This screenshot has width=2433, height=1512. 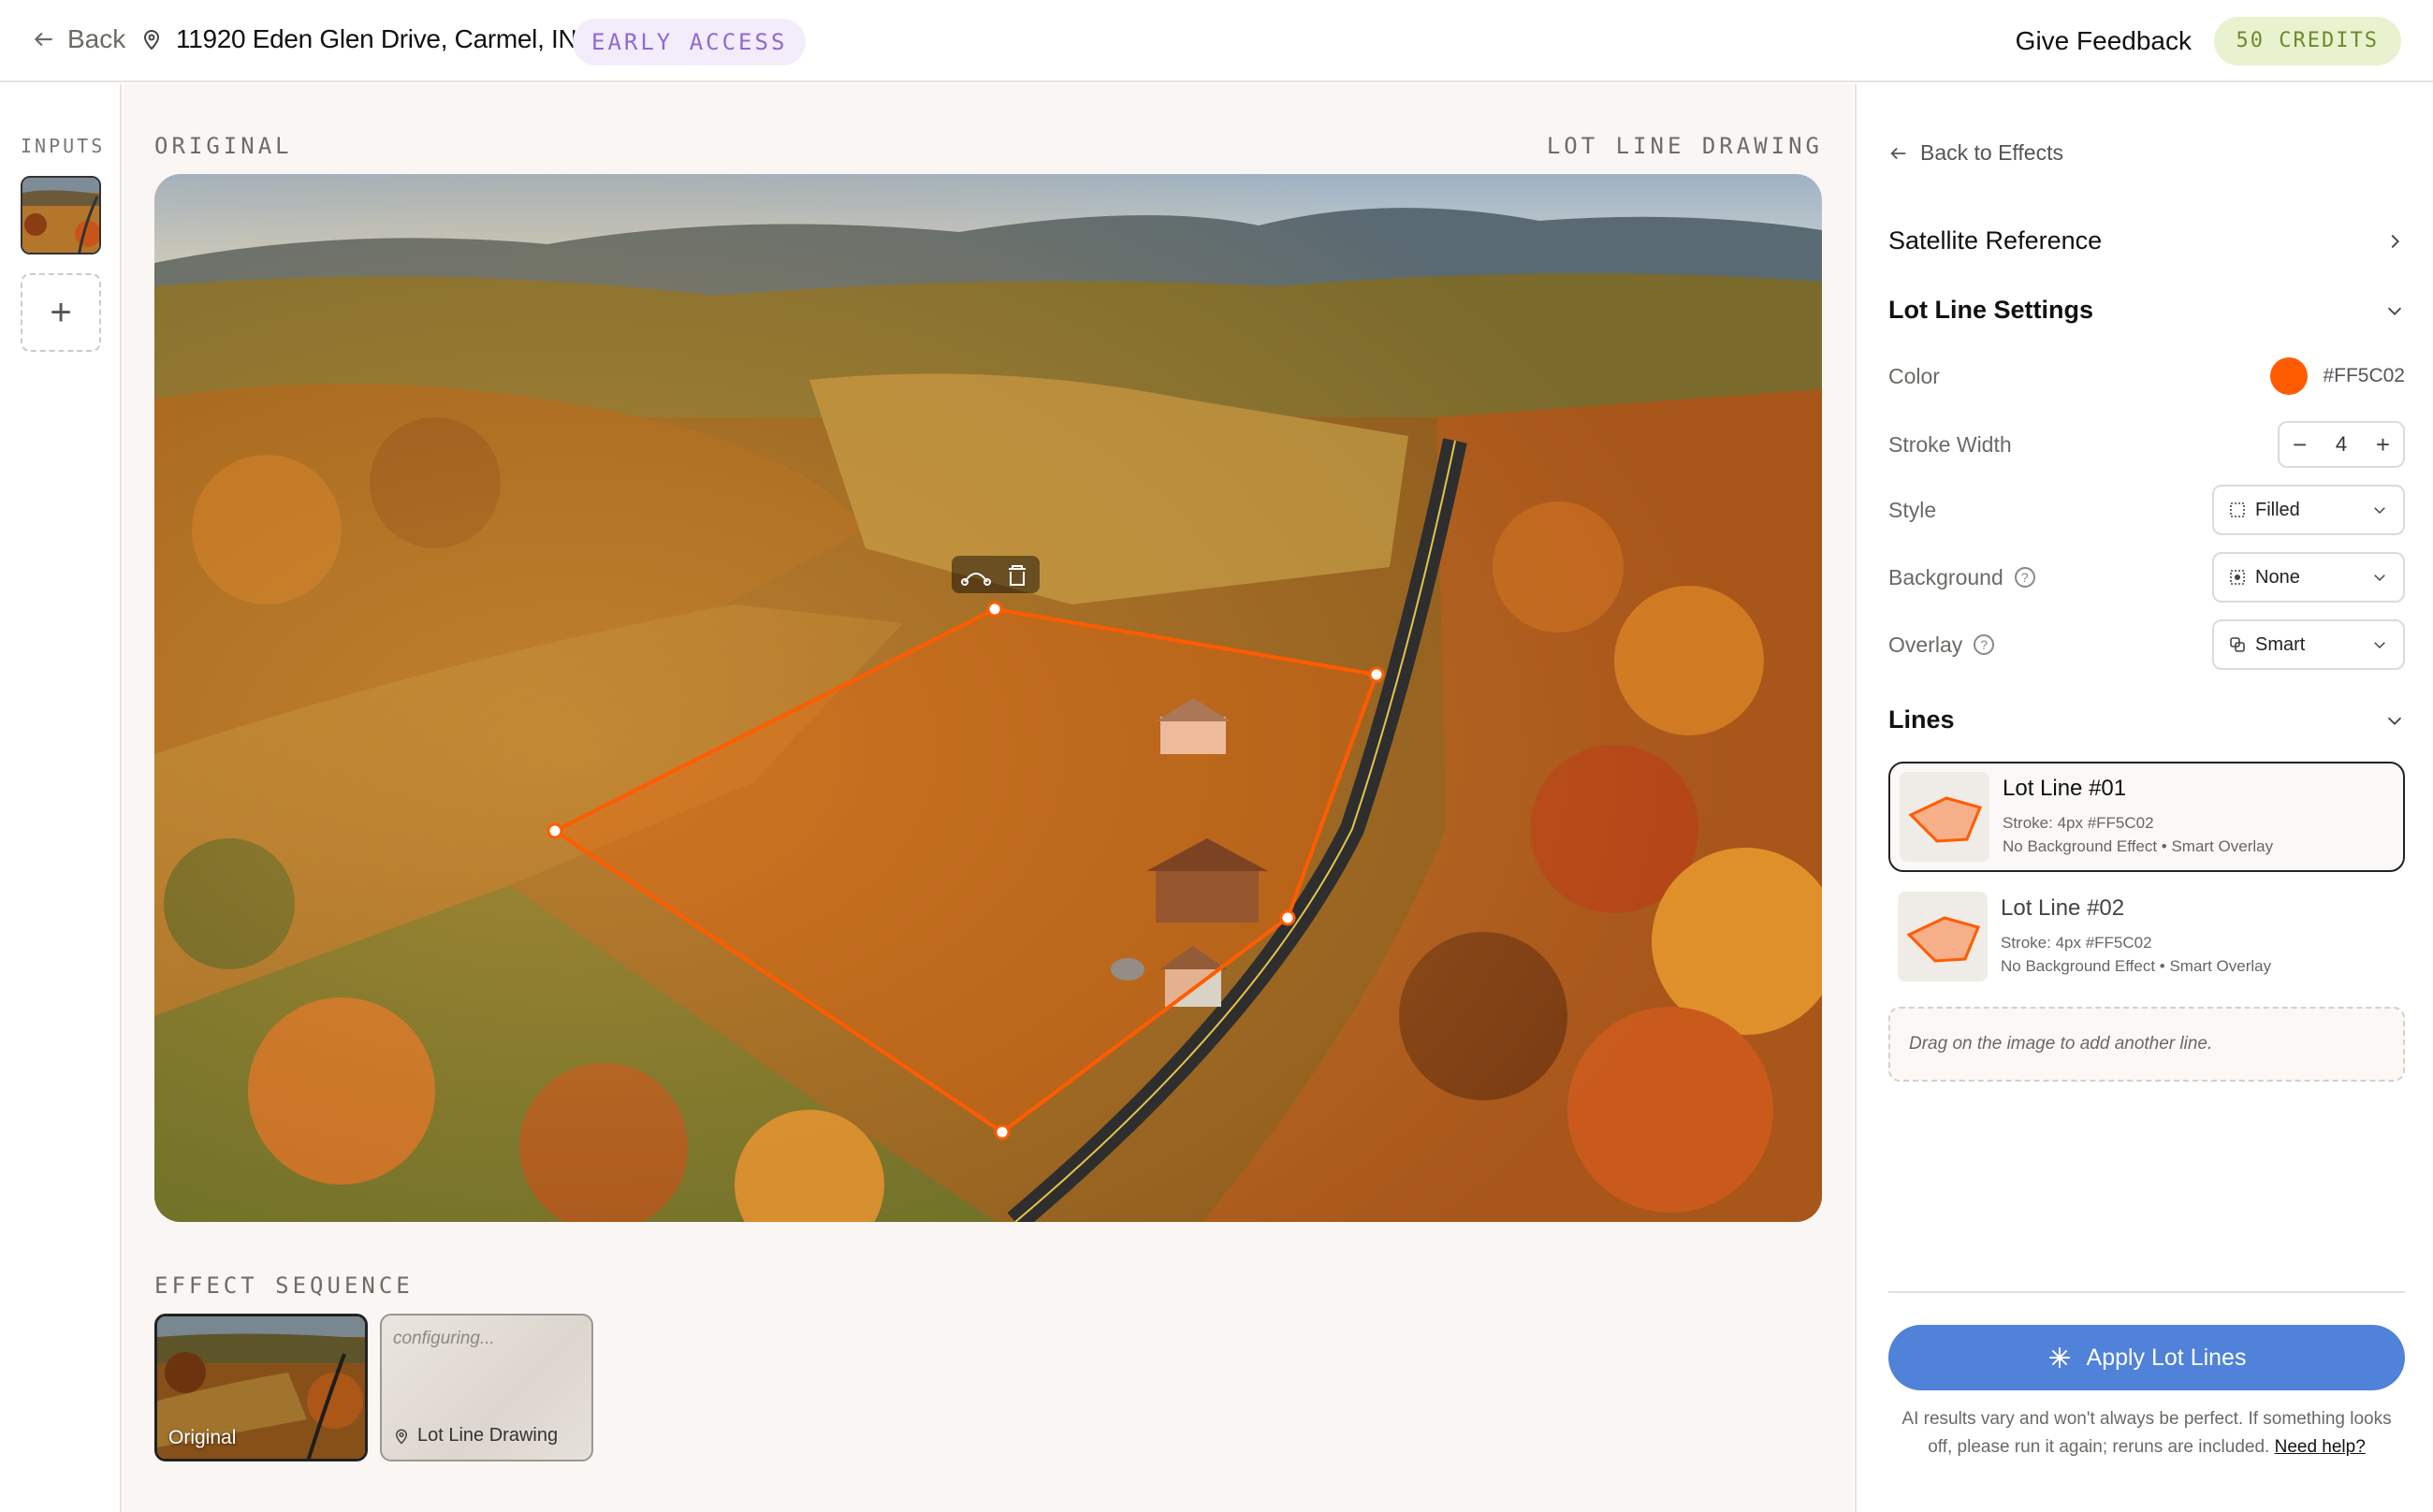 I want to click on satellite-reference-section: Satellite Reference, so click(x=2146, y=241).